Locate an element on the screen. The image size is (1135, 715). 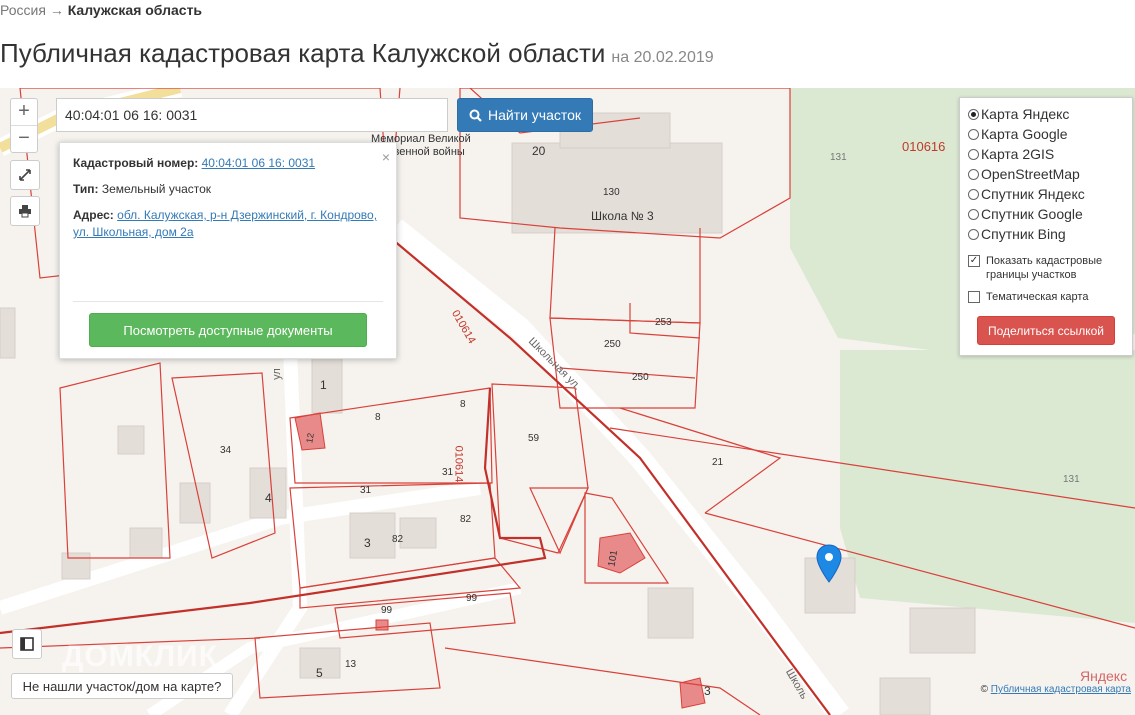
map-label-3b: 3 is located at coordinates (707, 691).